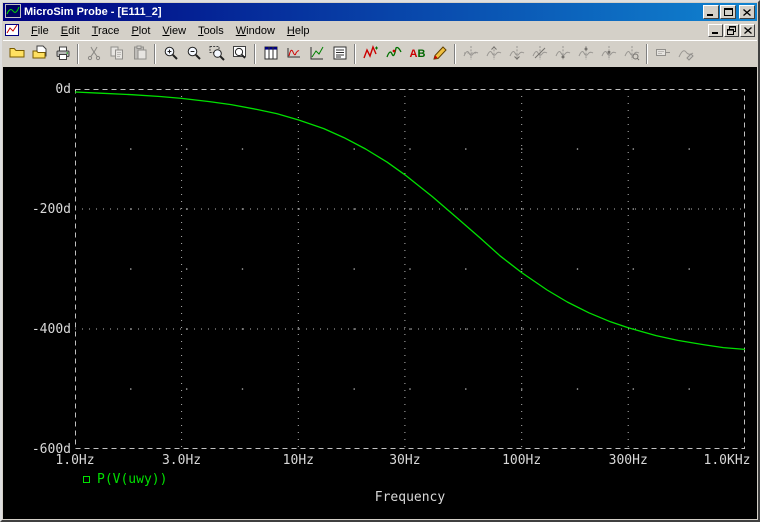 This screenshot has height=522, width=760. I want to click on xy-icon, so click(317, 54).